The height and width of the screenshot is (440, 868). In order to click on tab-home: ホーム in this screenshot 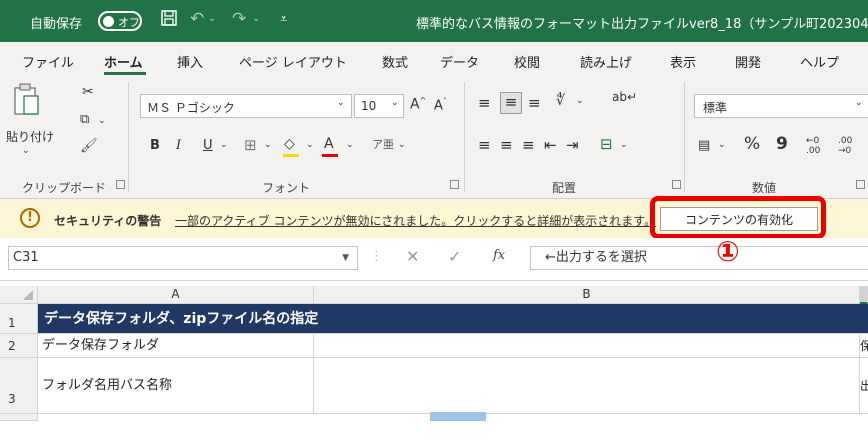, I will do `click(123, 61)`.